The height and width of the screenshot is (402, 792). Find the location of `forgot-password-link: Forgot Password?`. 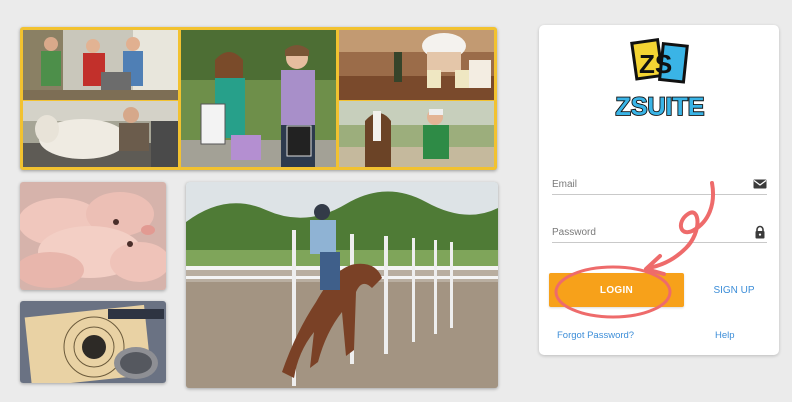

forgot-password-link: Forgot Password? is located at coordinates (595, 335).